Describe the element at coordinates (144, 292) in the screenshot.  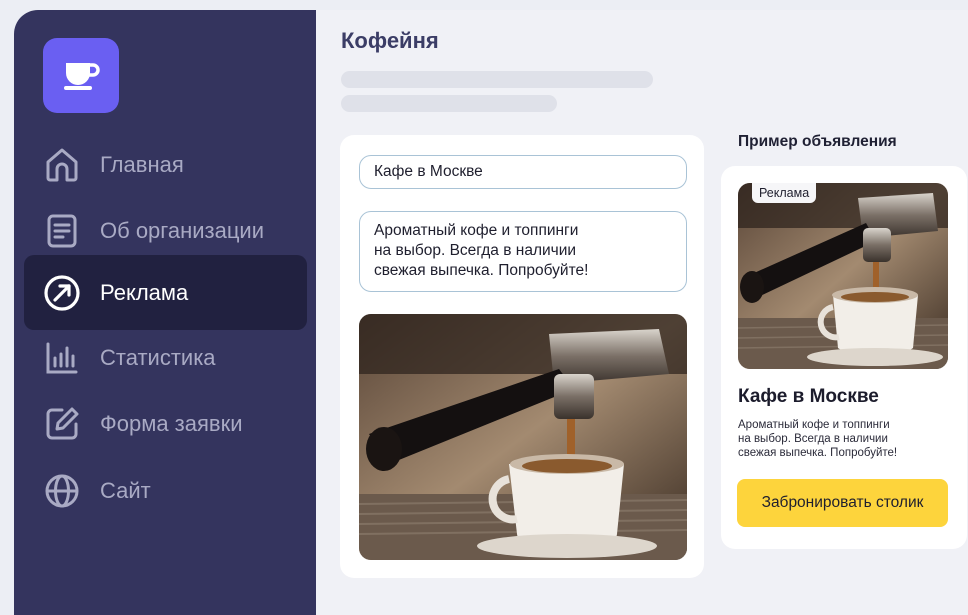
I see `sidebar-item-label: Реклама` at that location.